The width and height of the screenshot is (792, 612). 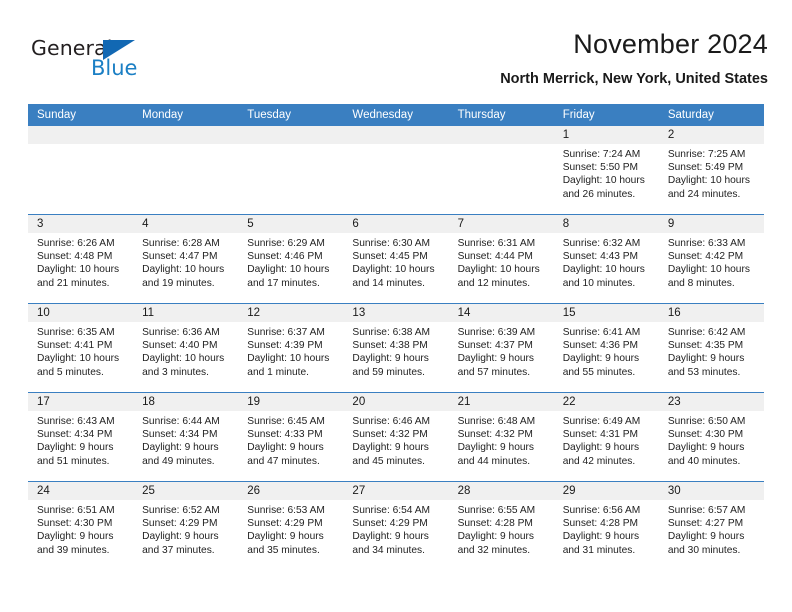 I want to click on location-subtitle: North Merrick, New York, United States, so click(x=634, y=79).